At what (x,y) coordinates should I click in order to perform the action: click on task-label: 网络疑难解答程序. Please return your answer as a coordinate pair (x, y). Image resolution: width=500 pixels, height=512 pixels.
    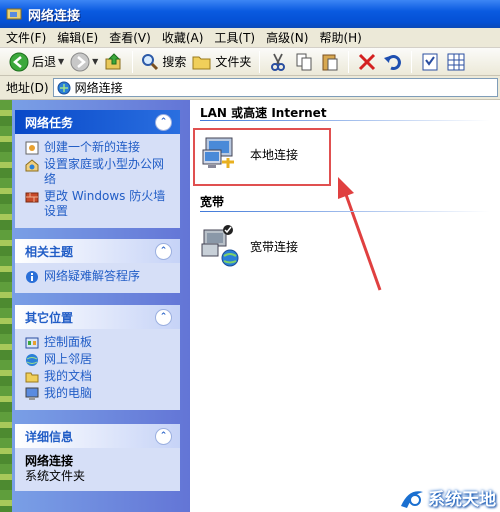
    Looking at the image, I should click on (92, 276).